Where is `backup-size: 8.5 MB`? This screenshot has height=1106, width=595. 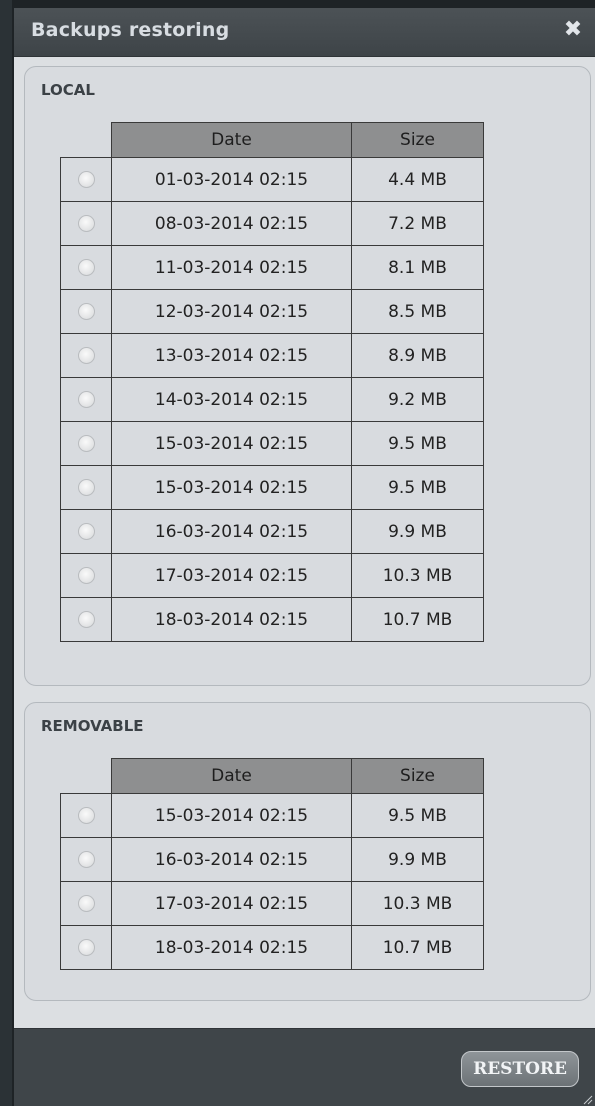 backup-size: 8.5 MB is located at coordinates (417, 311).